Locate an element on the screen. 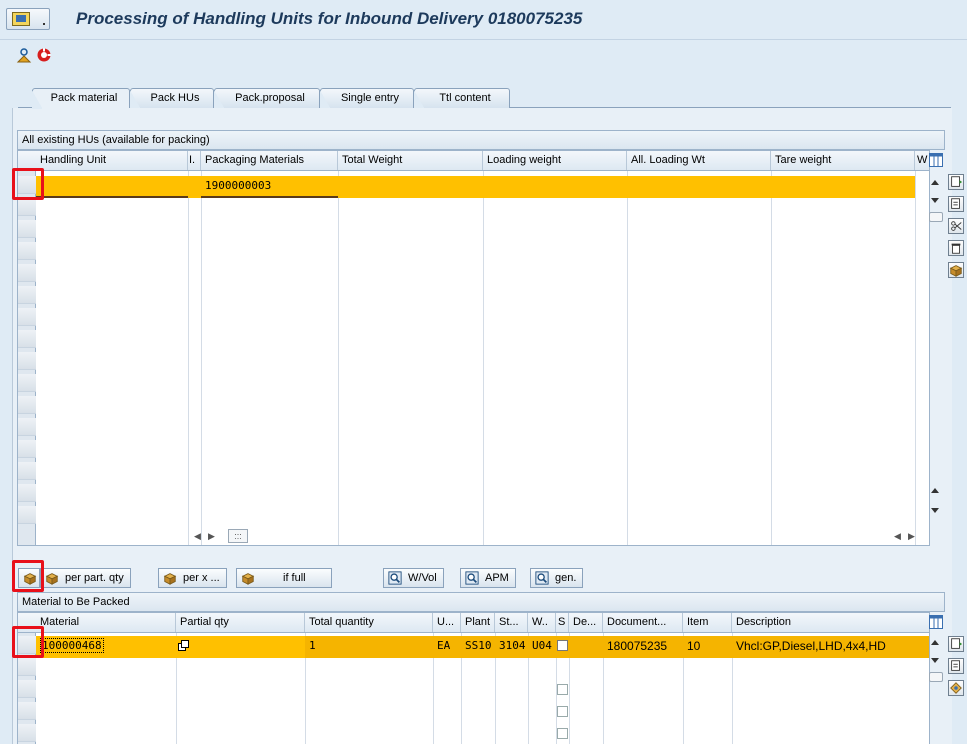  find-wvol-button: W/Vol is located at coordinates (413, 578).